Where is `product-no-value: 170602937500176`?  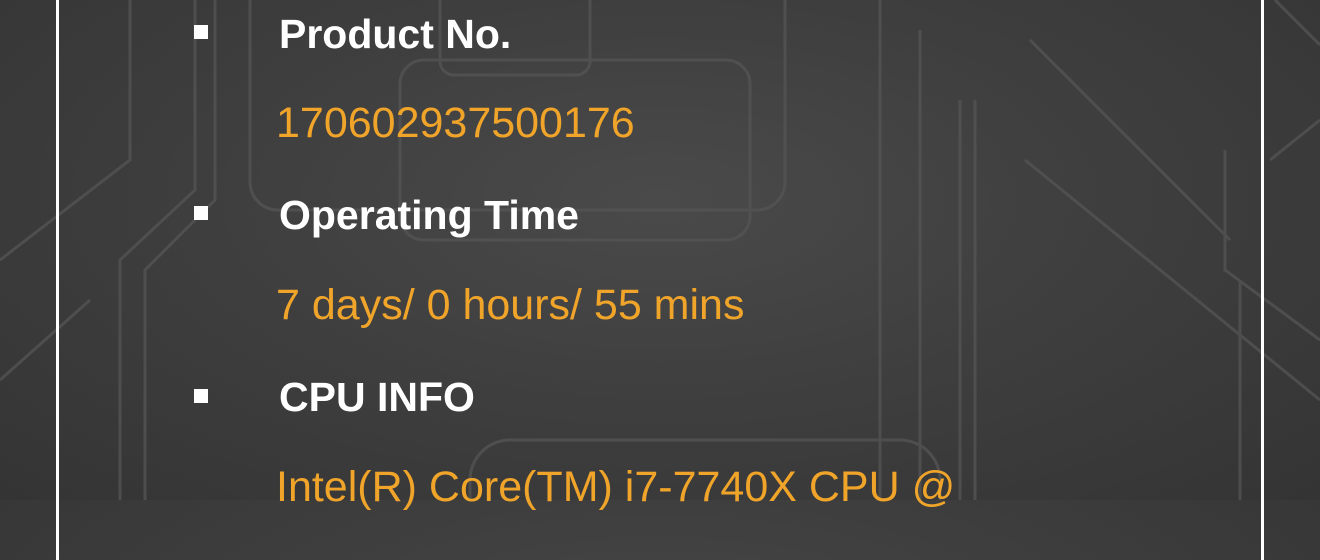 product-no-value: 170602937500176 is located at coordinates (455, 123).